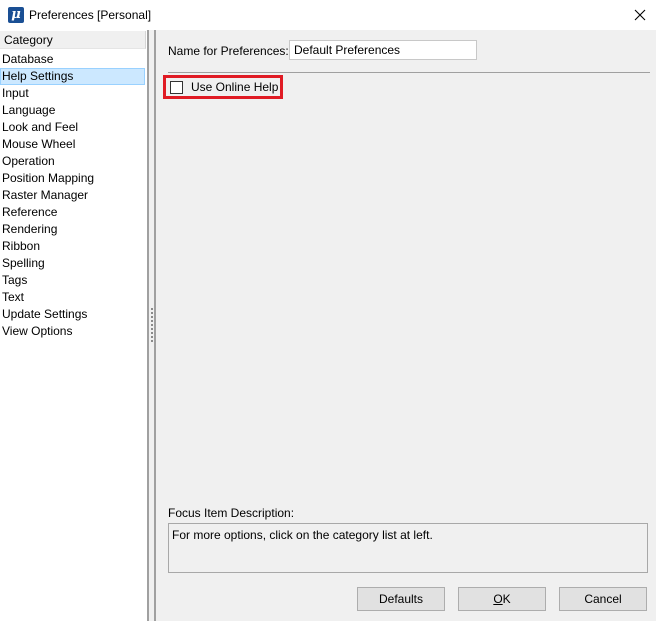 The width and height of the screenshot is (656, 621). I want to click on category-item-raster-manager: Raster Manager, so click(73, 195).